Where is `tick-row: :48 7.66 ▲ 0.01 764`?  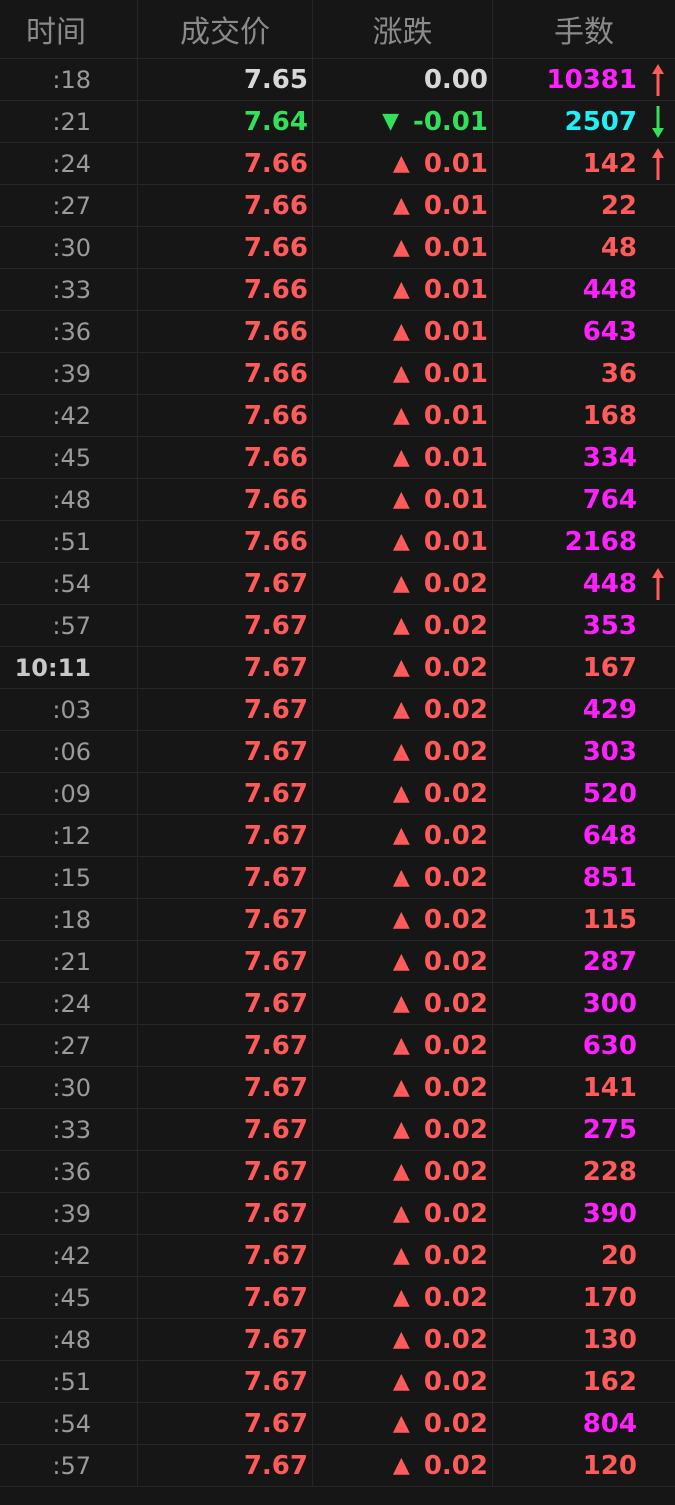
tick-row: :48 7.66 ▲ 0.01 764 is located at coordinates (337, 500).